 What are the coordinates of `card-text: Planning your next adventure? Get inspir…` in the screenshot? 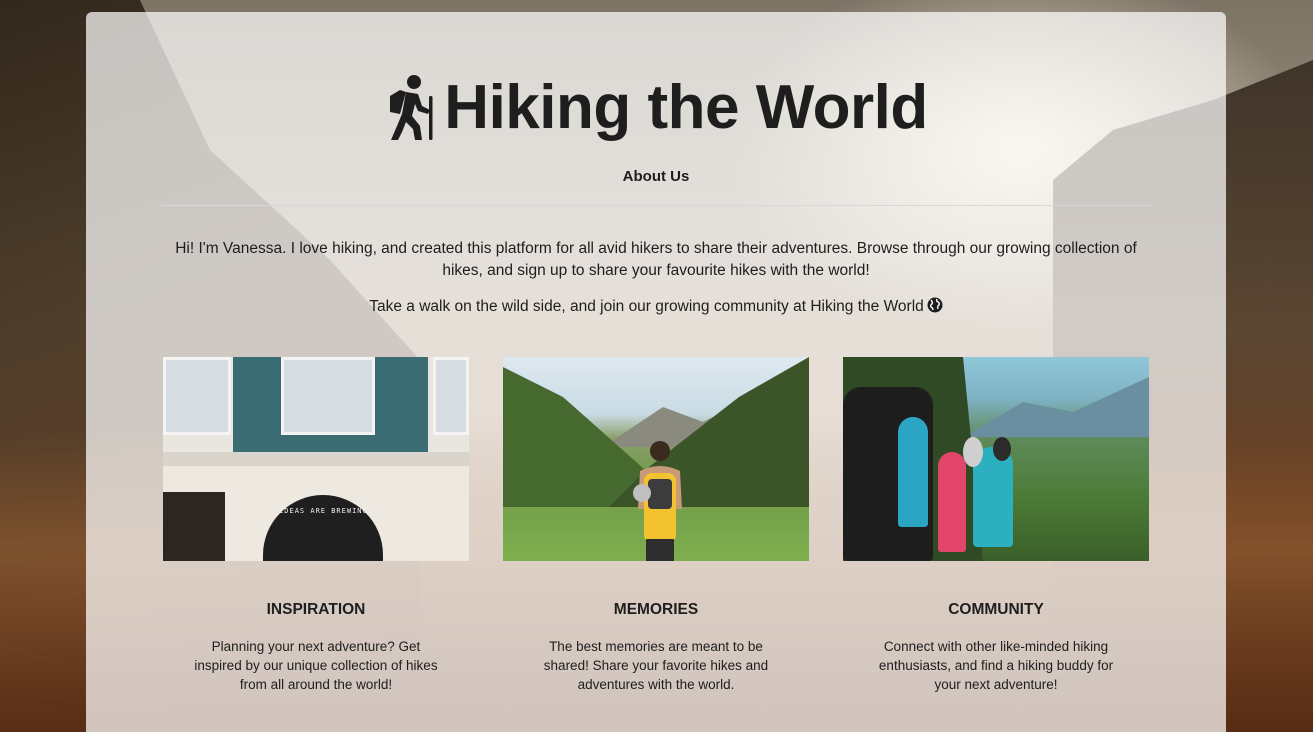 It's located at (316, 665).